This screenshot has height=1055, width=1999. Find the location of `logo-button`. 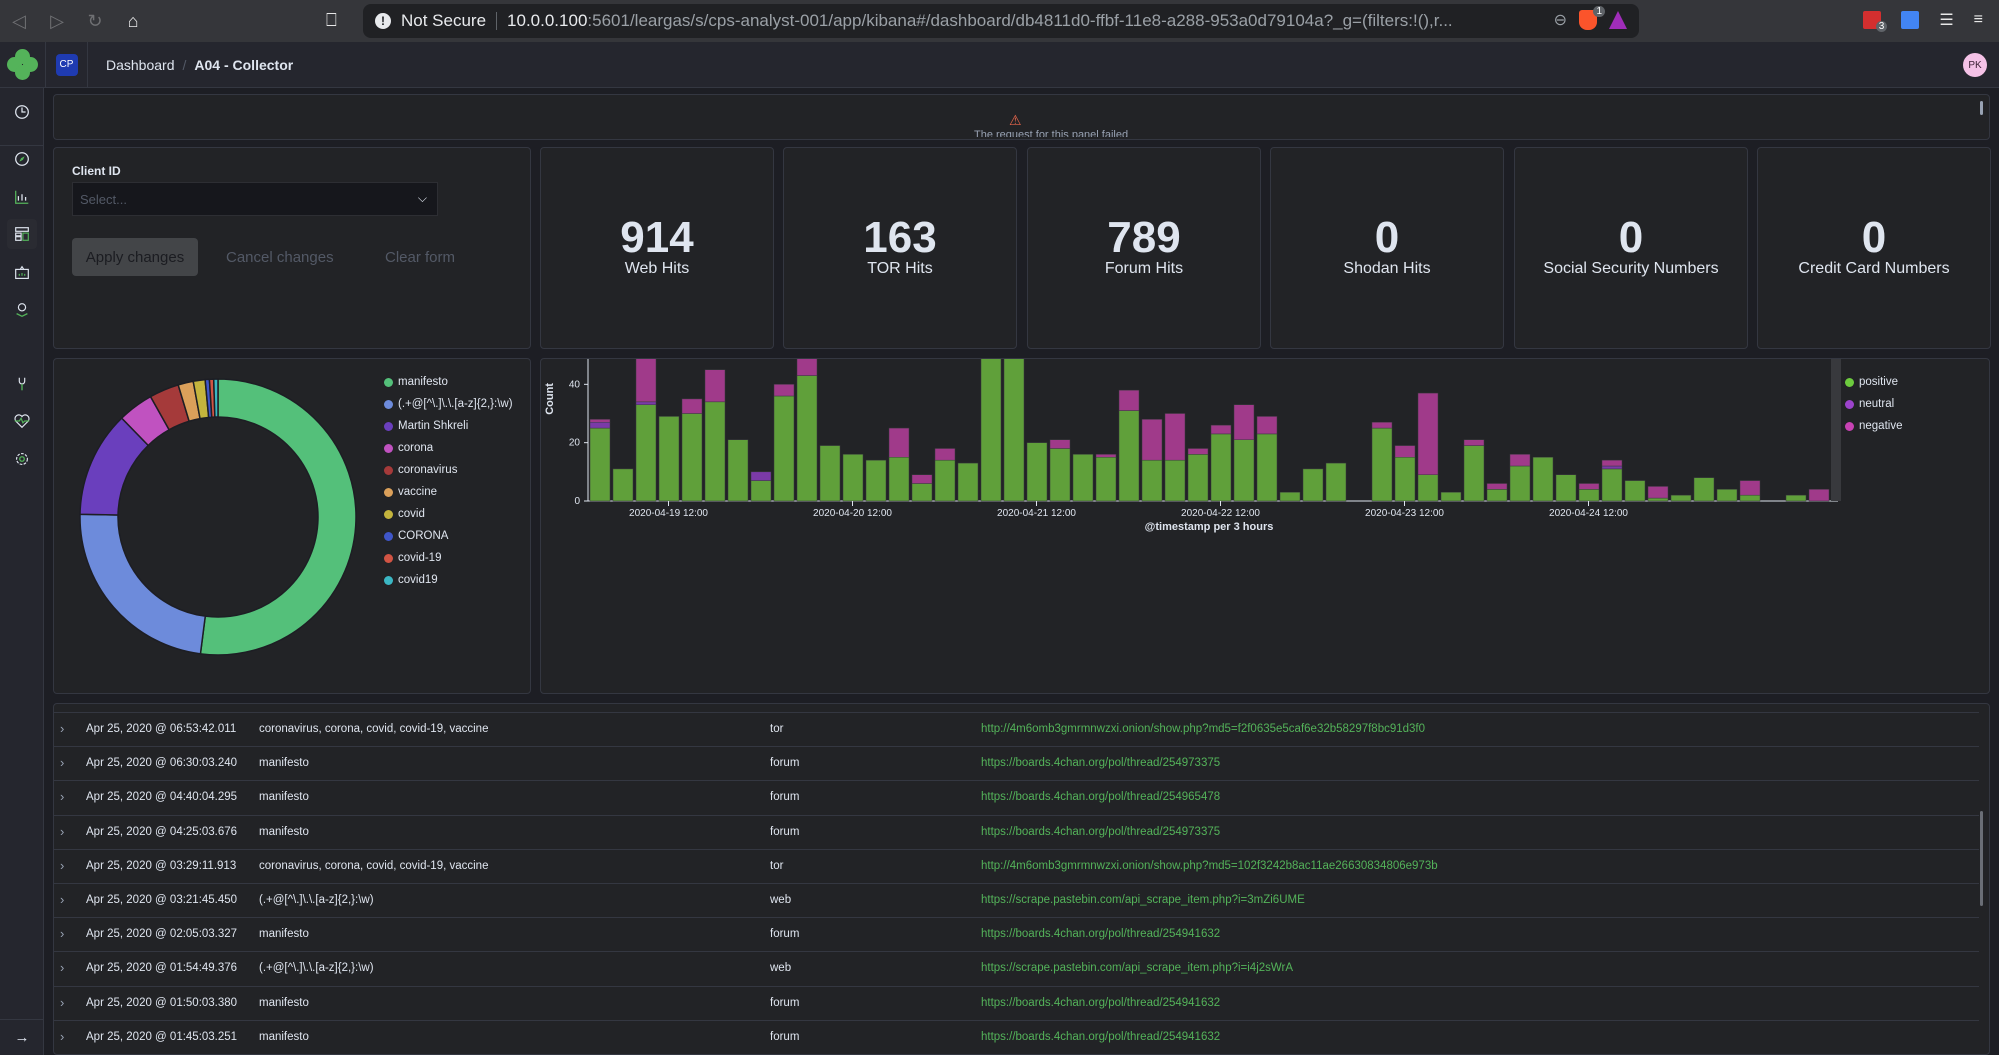

logo-button is located at coordinates (23, 64).